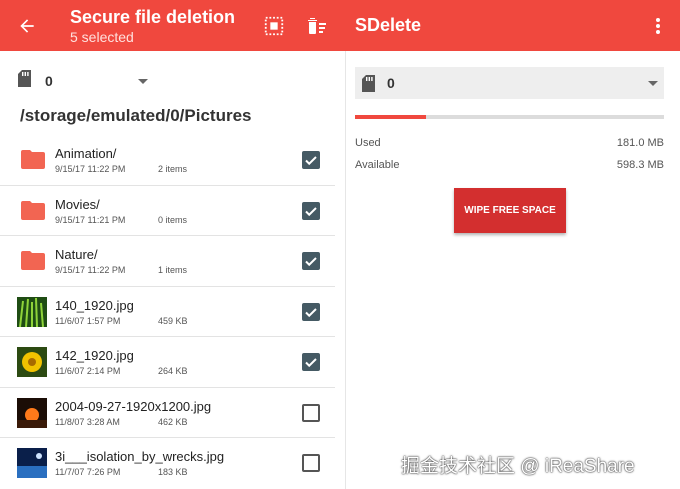 The height and width of the screenshot is (489, 680). Describe the element at coordinates (153, 17) in the screenshot. I see `toolbar-title: Secure file deletion` at that location.